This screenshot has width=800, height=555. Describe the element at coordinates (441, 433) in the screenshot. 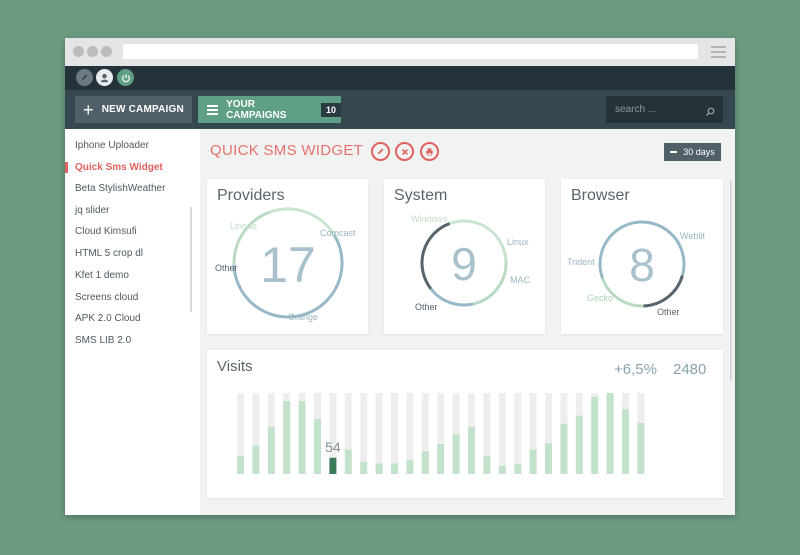

I see `visits-bar-chart: 54` at that location.